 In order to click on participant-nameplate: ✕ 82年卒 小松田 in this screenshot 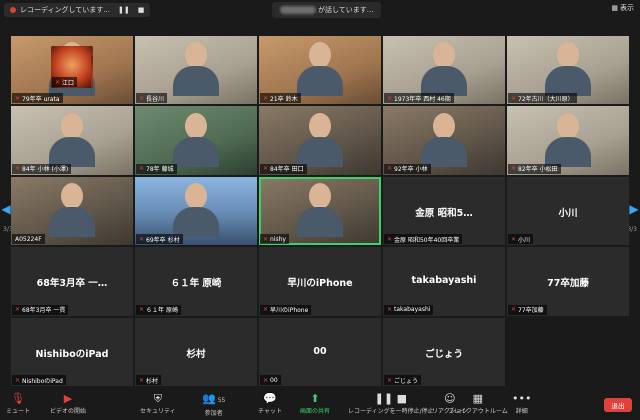, I will do `click(534, 168)`.